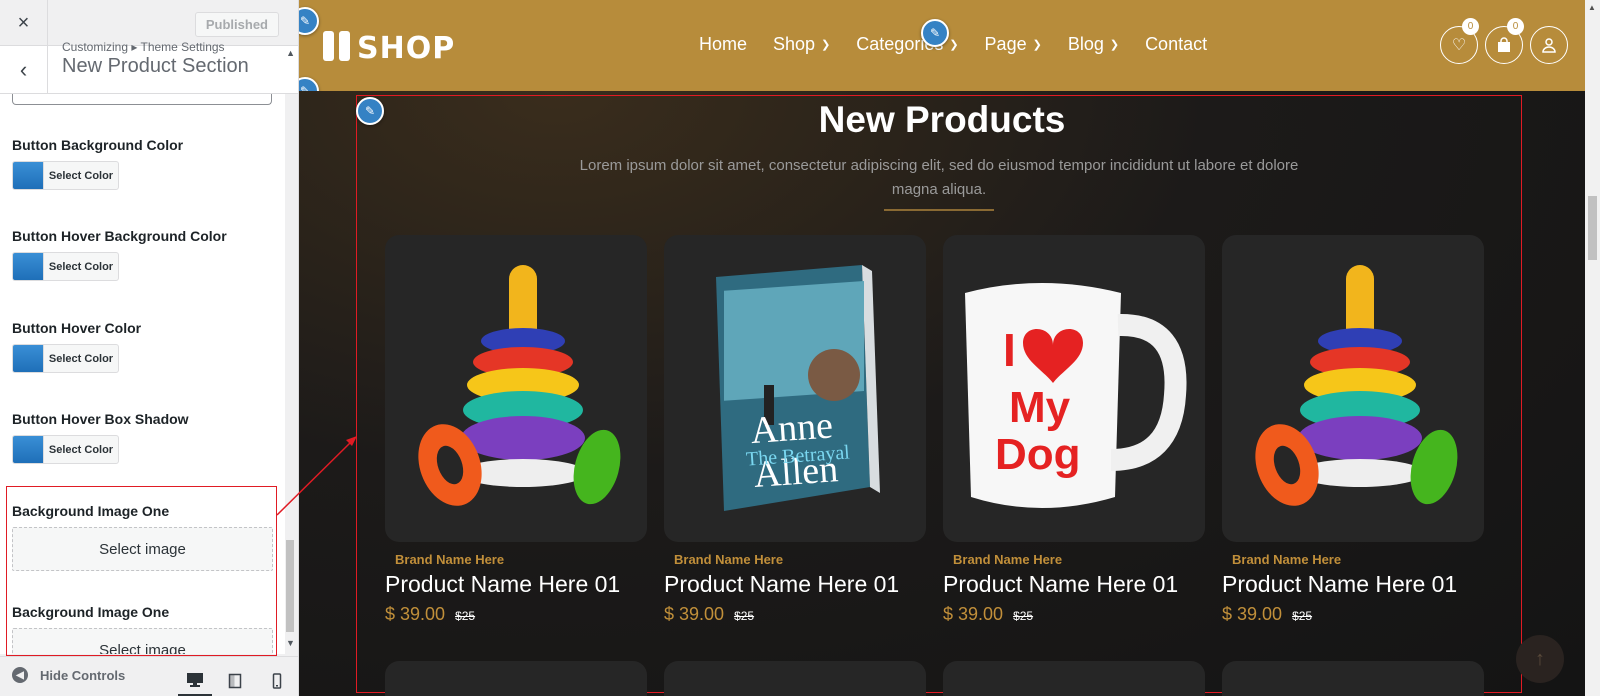 This screenshot has width=1600, height=696. Describe the element at coordinates (1009, 350) in the screenshot. I see `mug-text-i: I` at that location.